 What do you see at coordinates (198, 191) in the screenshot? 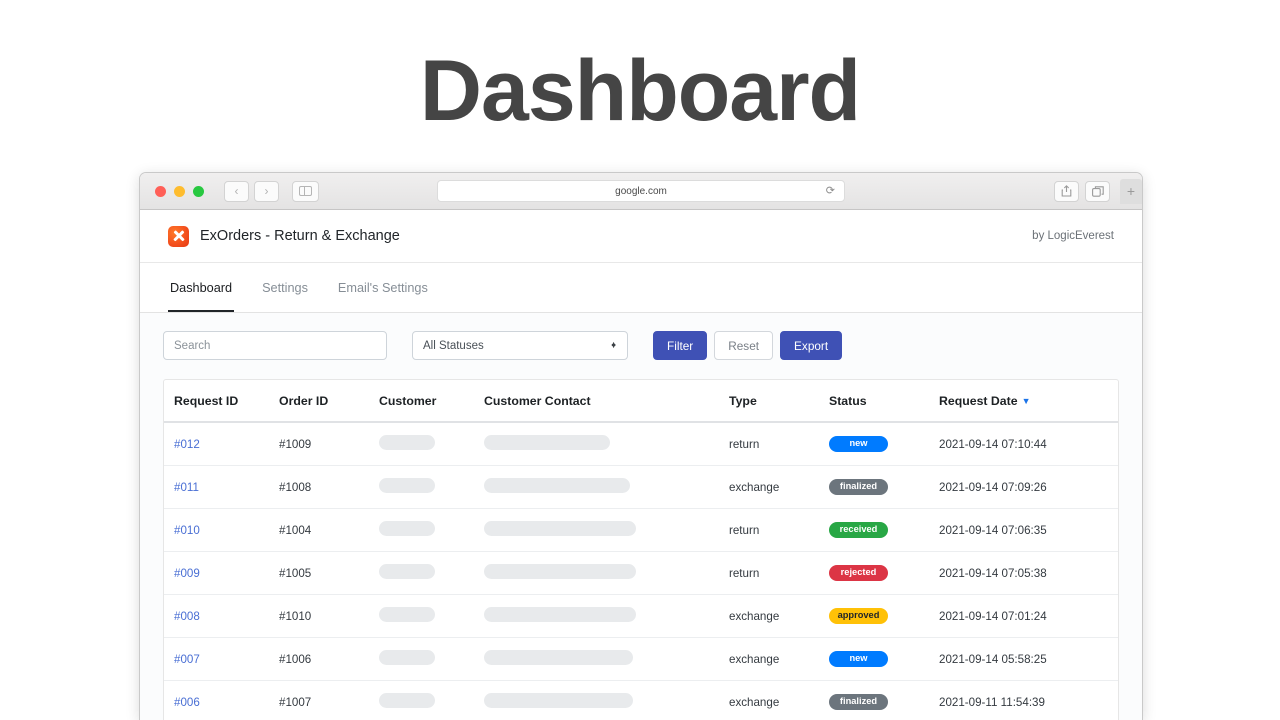
I see `maximize-window-button` at bounding box center [198, 191].